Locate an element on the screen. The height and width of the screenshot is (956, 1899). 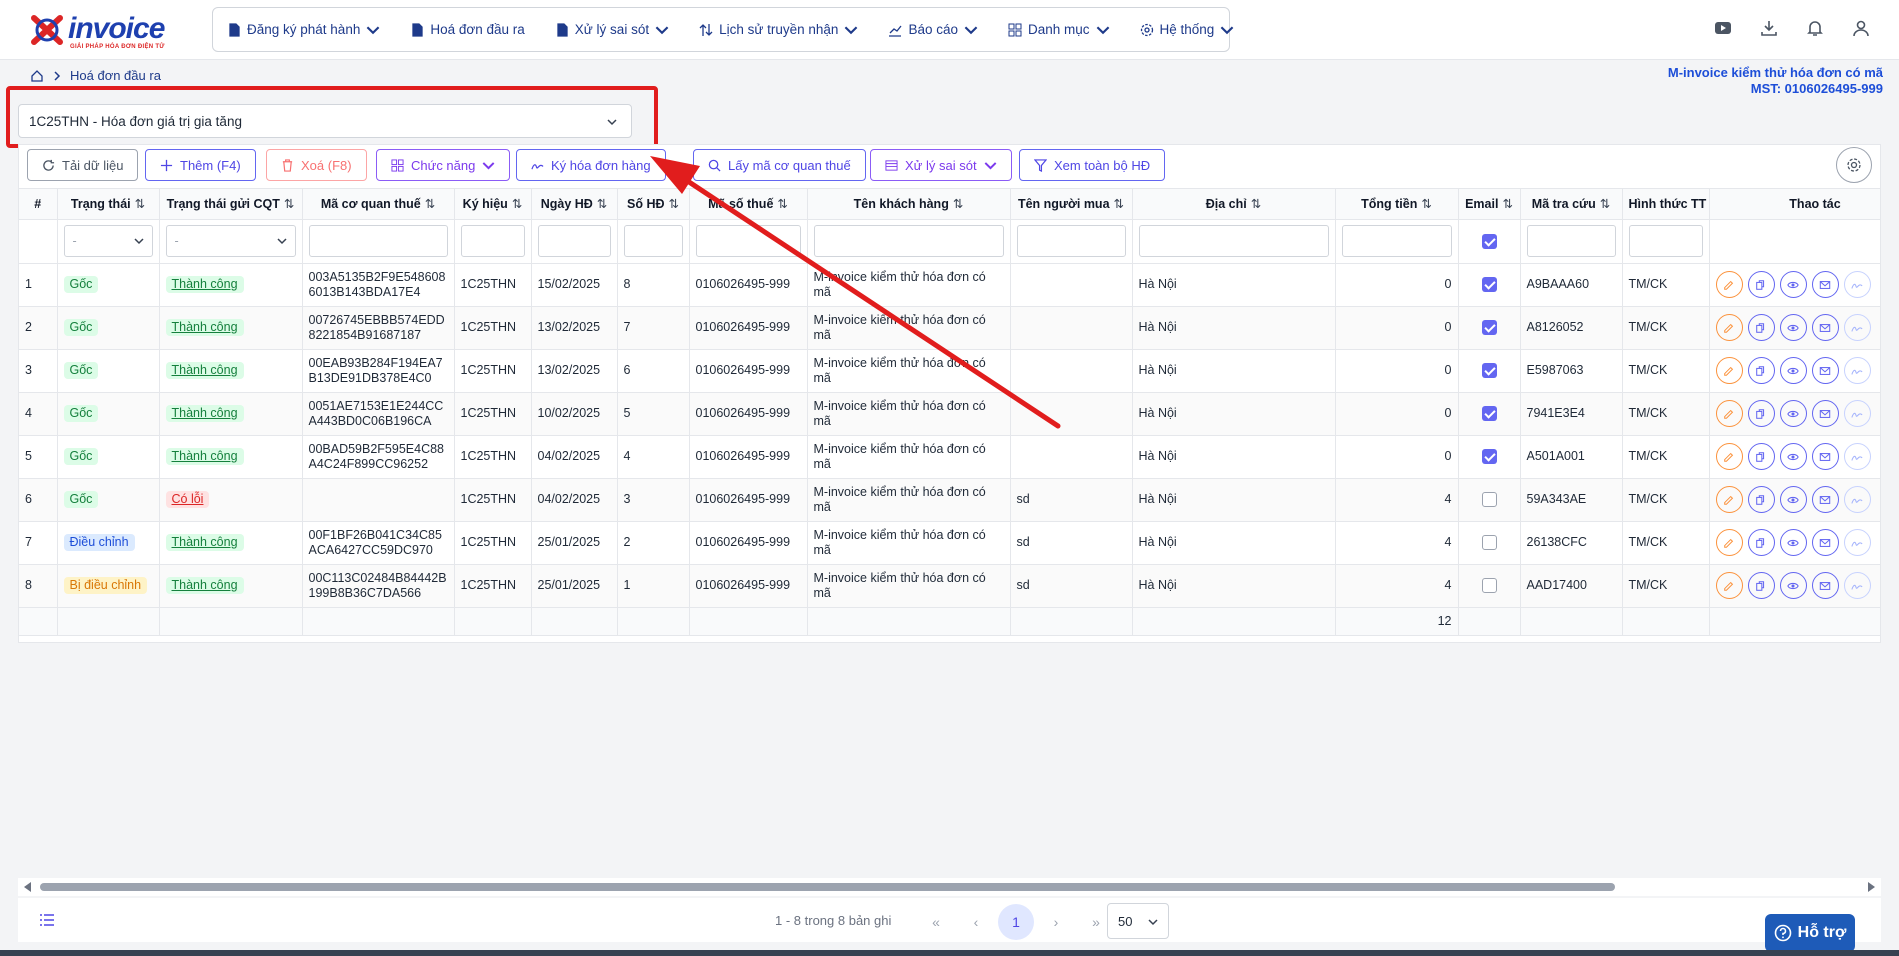
functions-dropdown: Chức năng is located at coordinates (443, 165).